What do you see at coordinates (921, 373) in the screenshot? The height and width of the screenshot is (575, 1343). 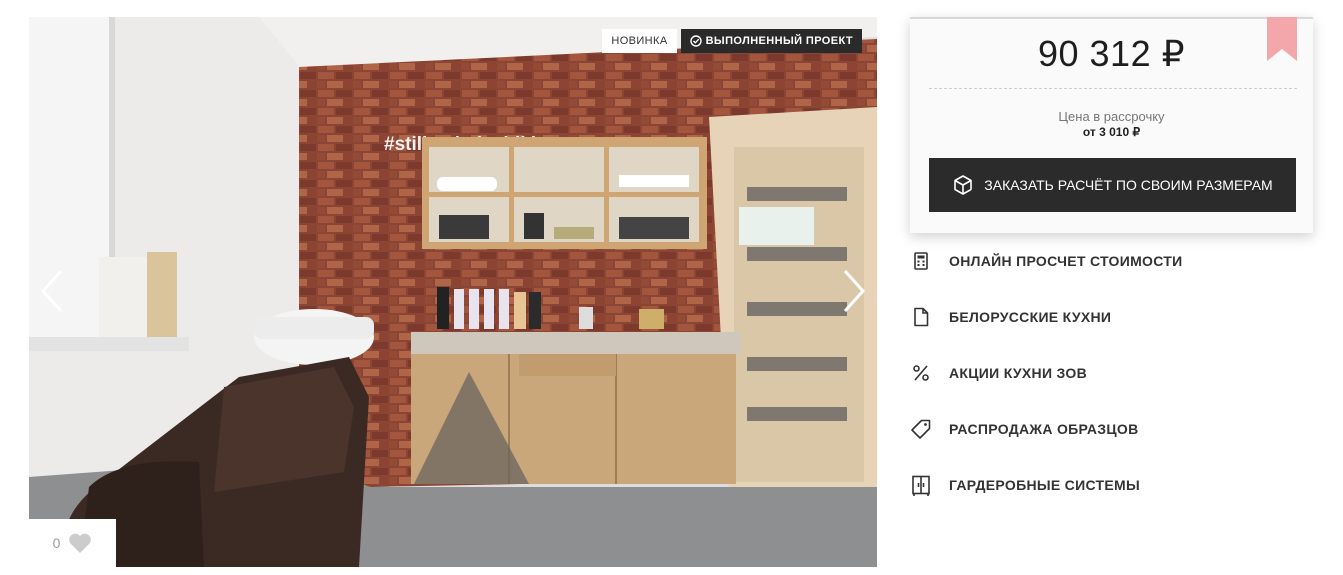 I see `percent-icon` at bounding box center [921, 373].